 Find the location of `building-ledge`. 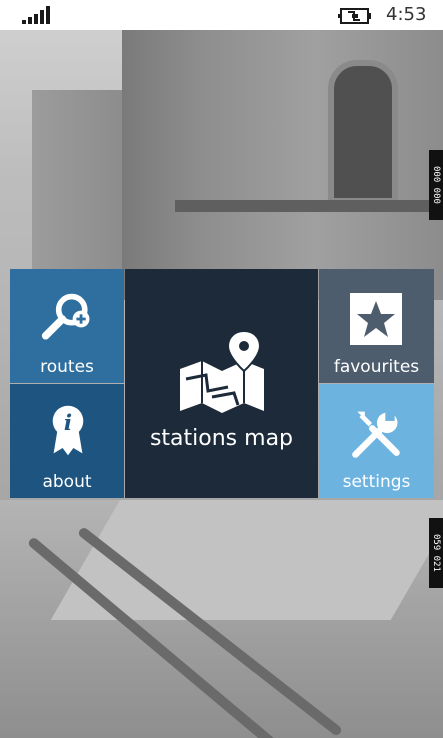

building-ledge is located at coordinates (309, 206).